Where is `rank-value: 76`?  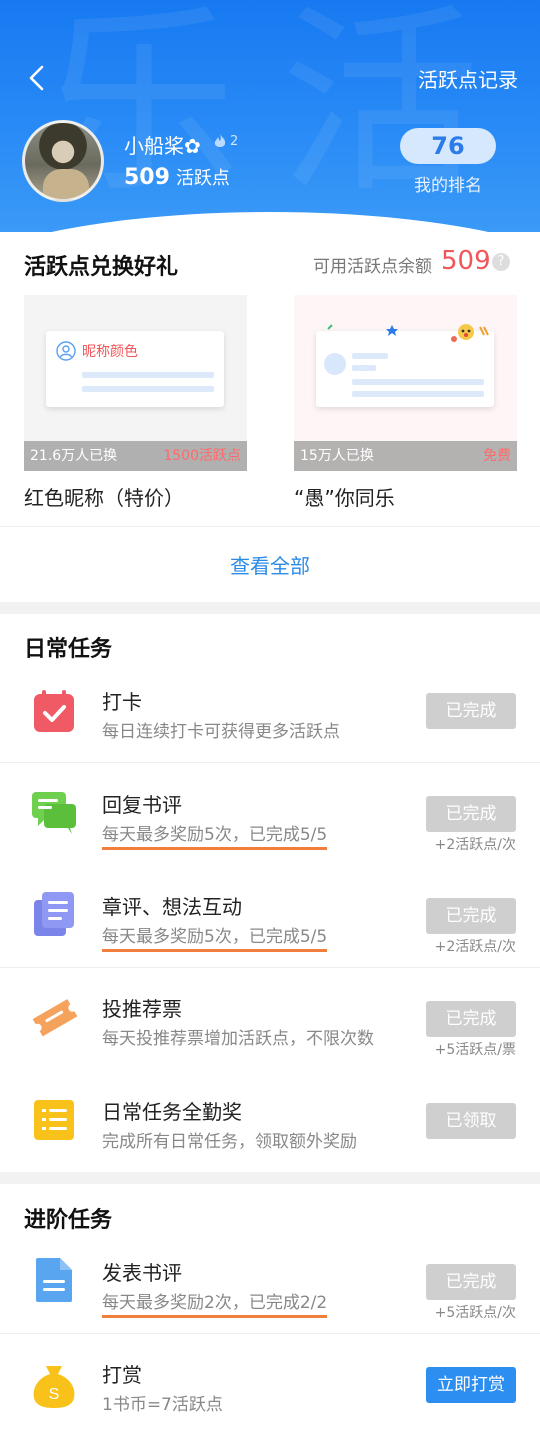
rank-value: 76 is located at coordinates (448, 146).